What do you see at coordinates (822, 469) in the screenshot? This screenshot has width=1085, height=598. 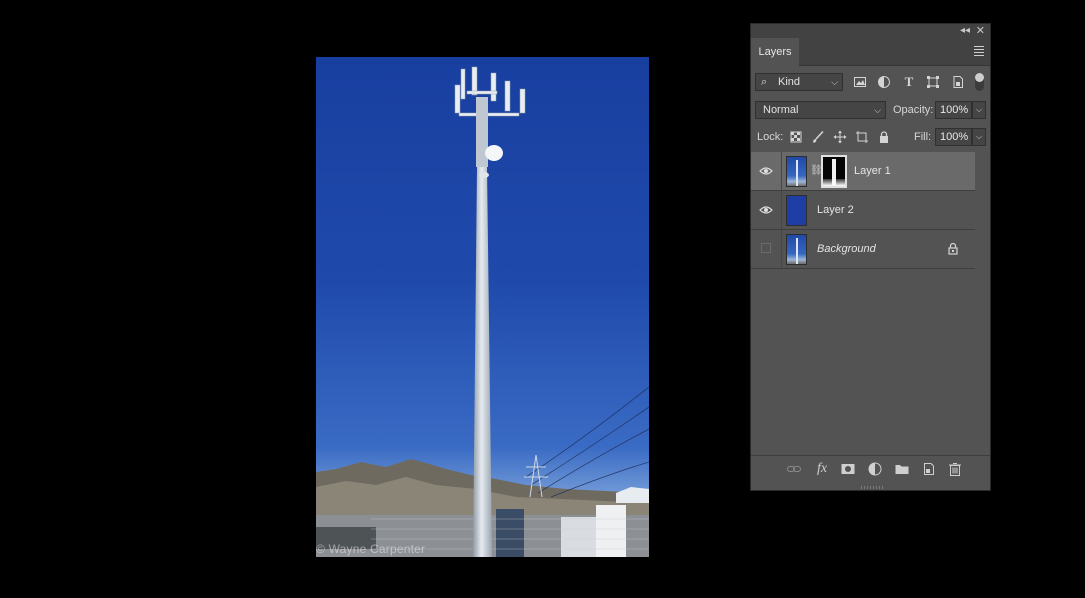 I see `fx-icon: fx` at bounding box center [822, 469].